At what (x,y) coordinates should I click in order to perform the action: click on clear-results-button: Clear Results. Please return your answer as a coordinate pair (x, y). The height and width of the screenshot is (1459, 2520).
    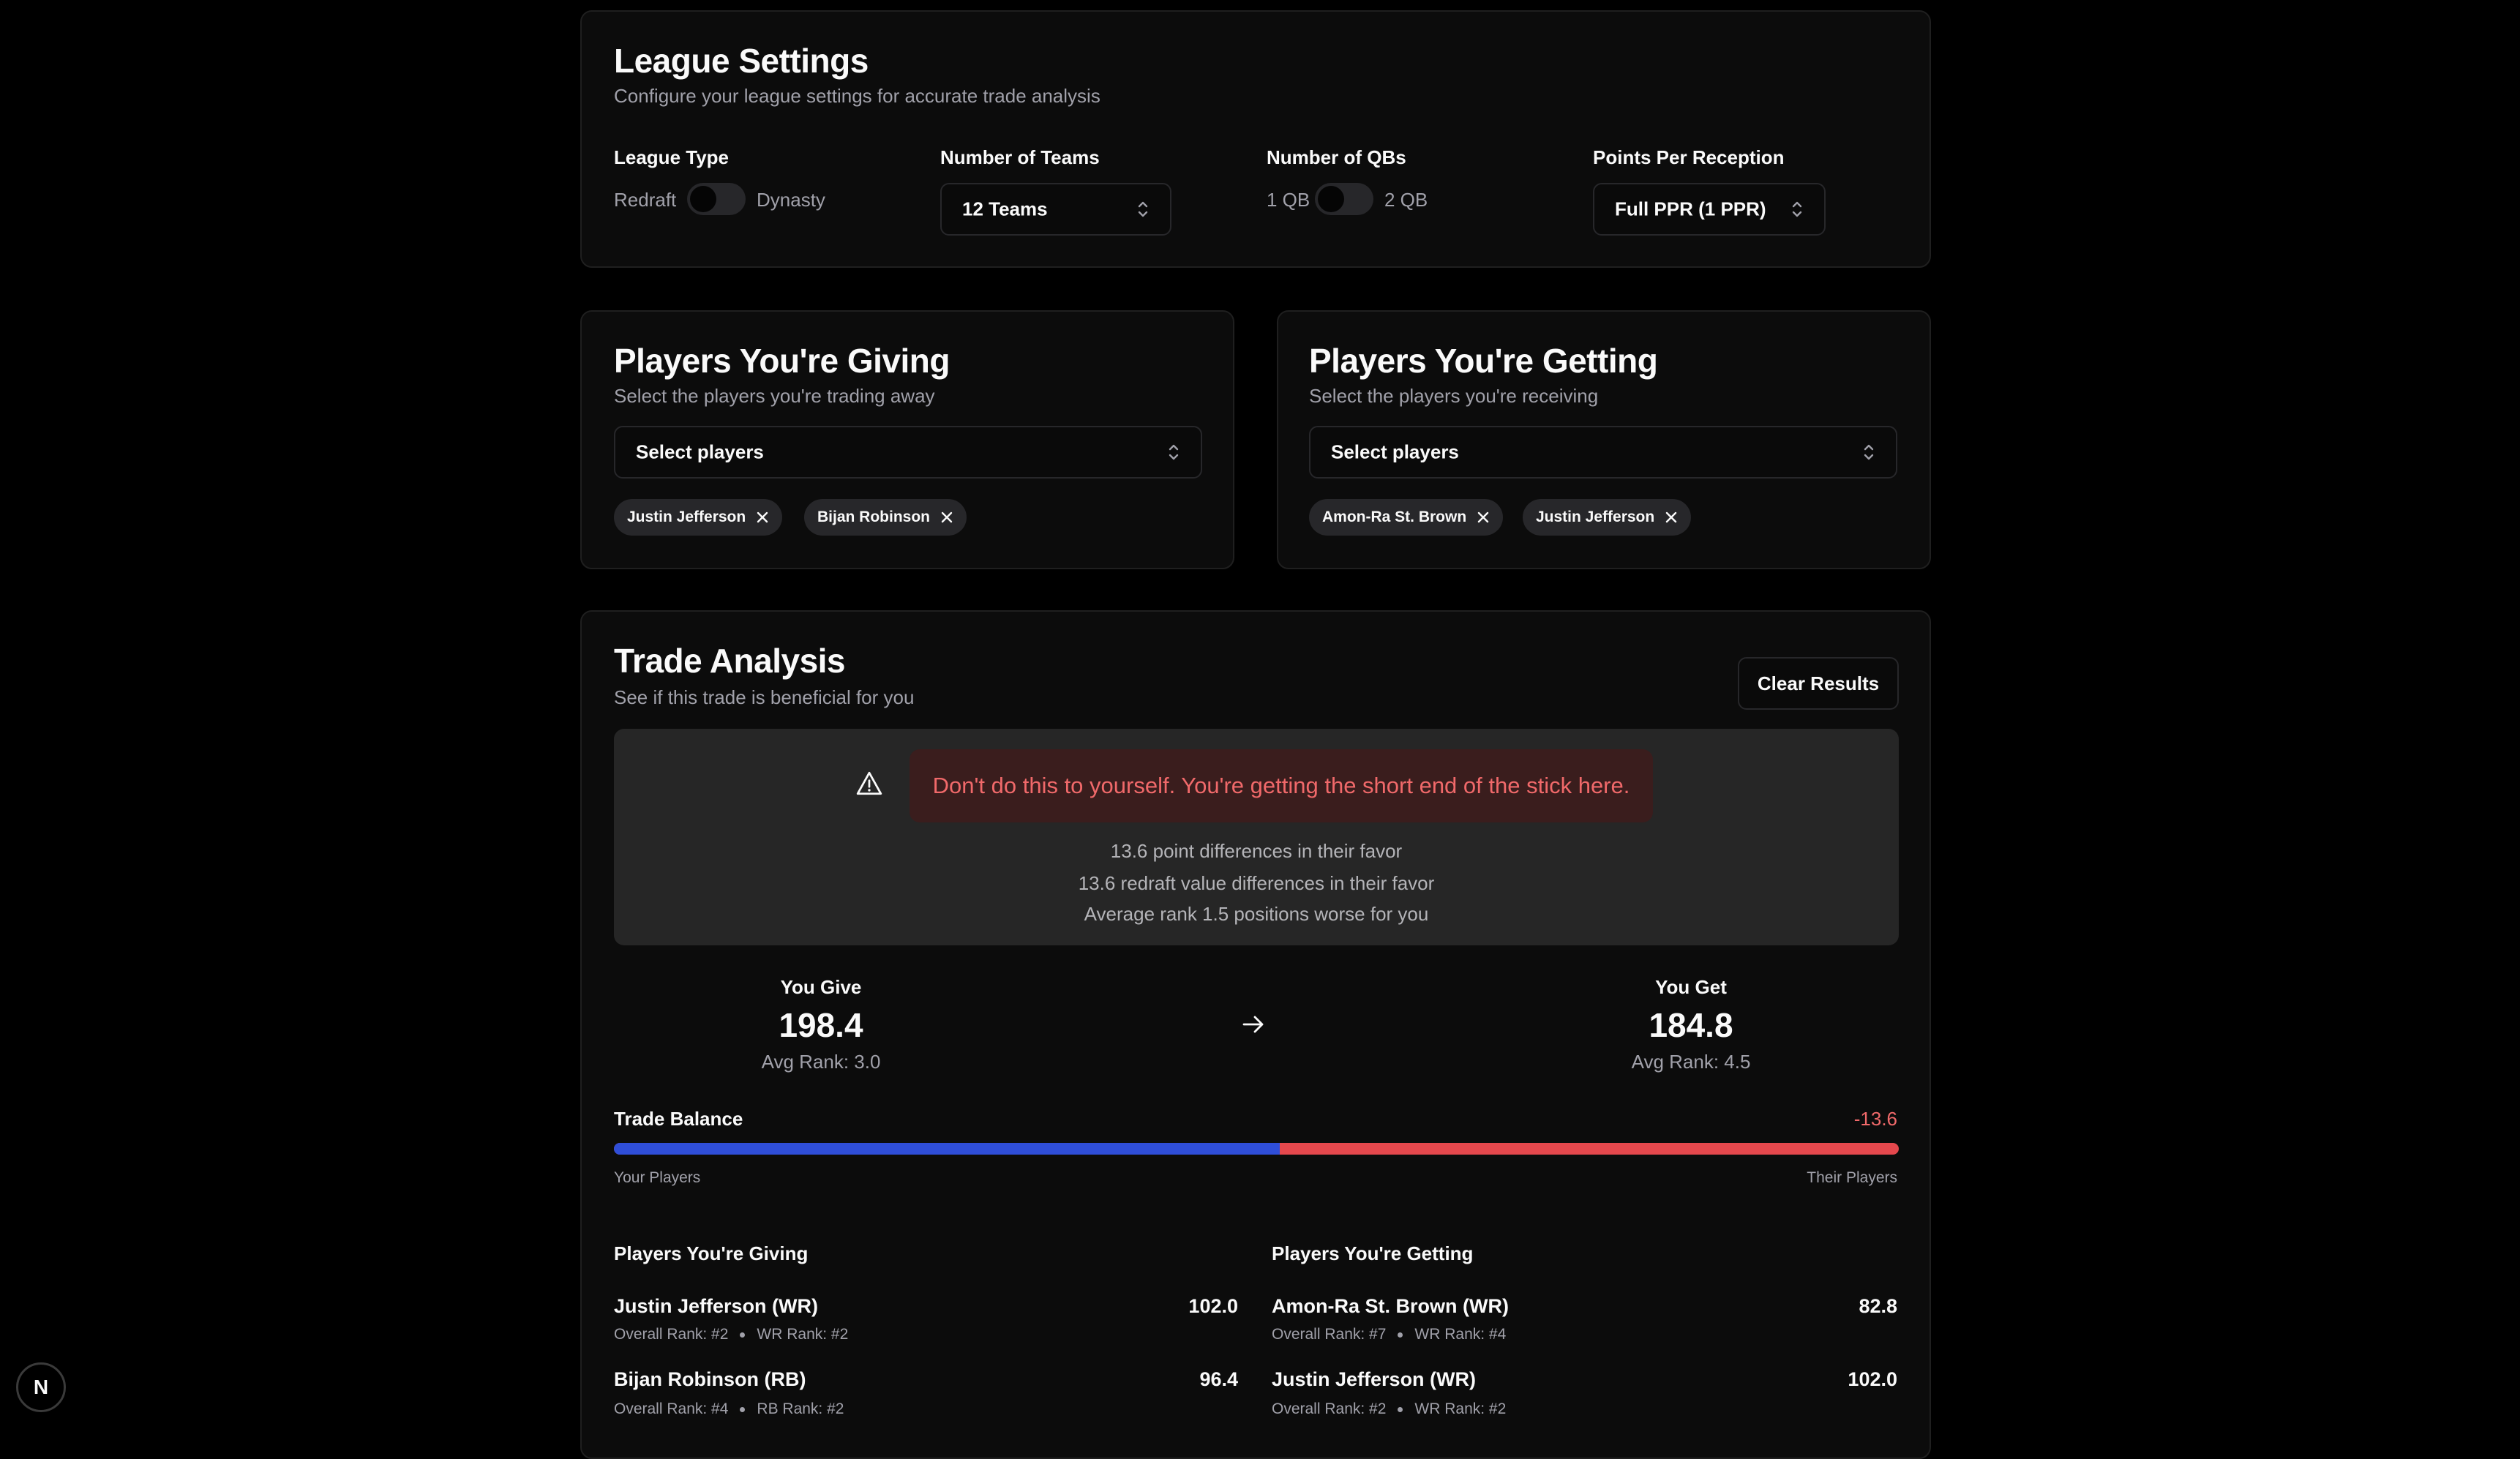
    Looking at the image, I should click on (1818, 683).